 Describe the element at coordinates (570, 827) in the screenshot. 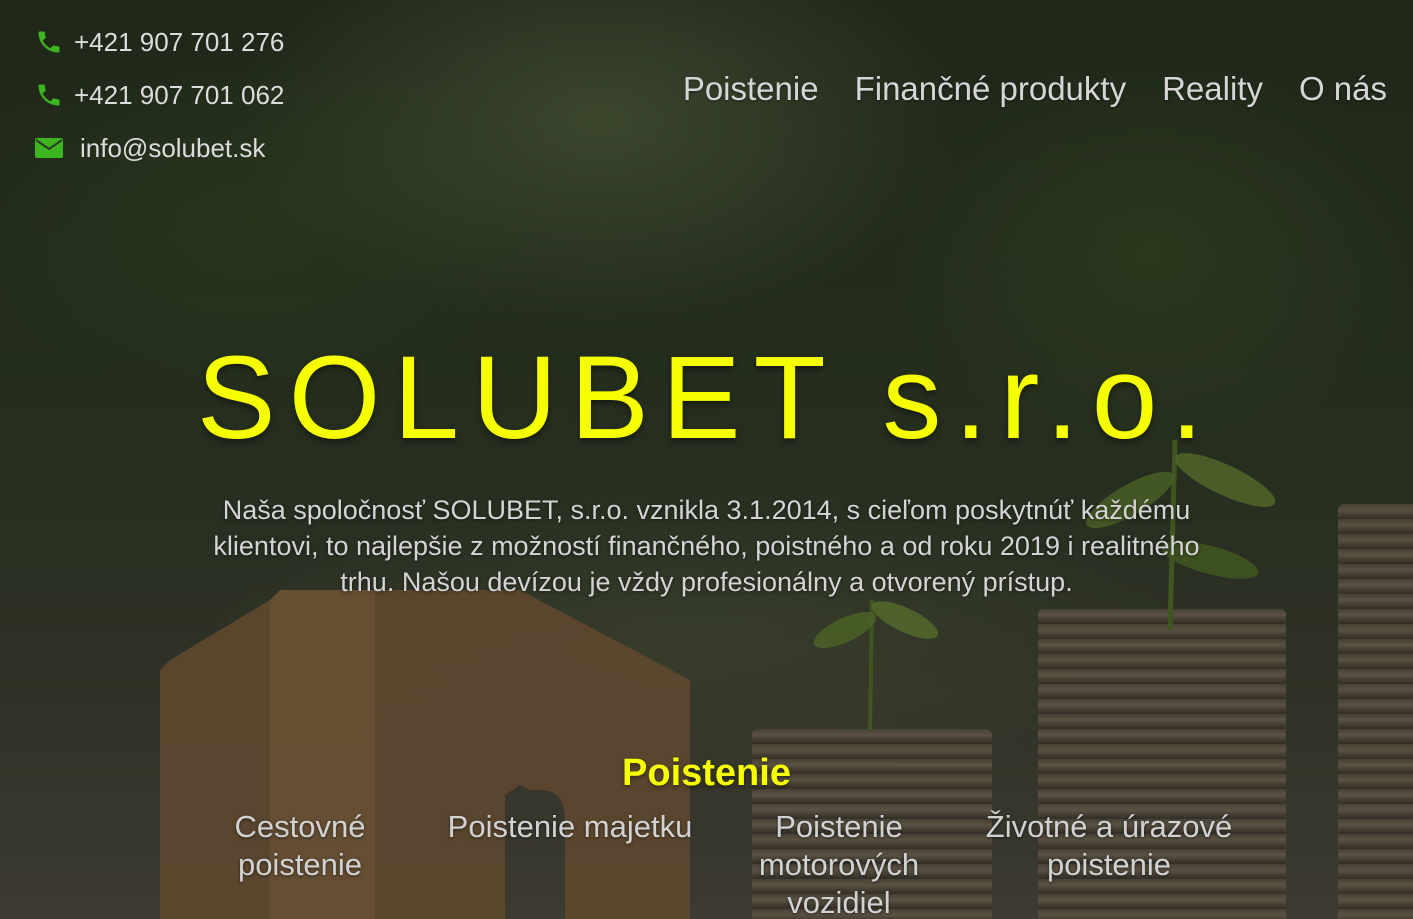

I see `service-poistenie-majetku: Poistenie majetku` at that location.